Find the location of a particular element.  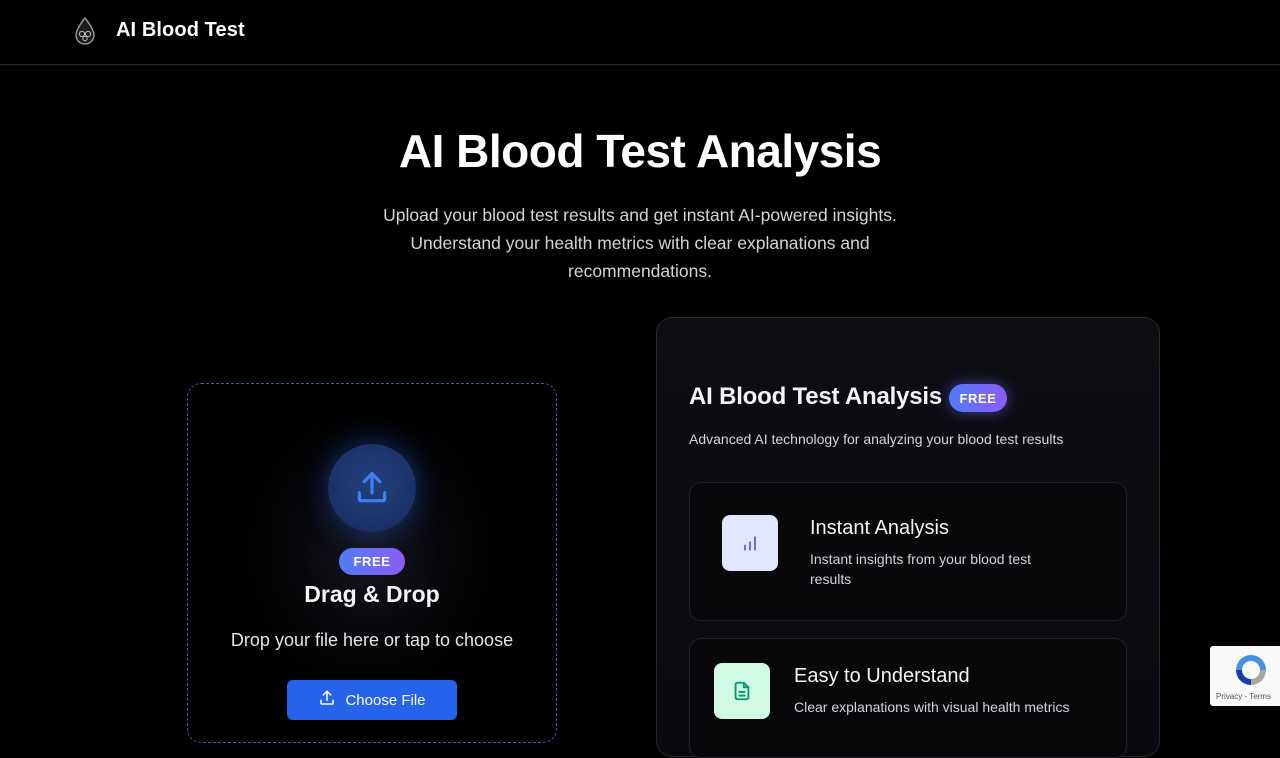

recaptcha-links: Privacy - Terms is located at coordinates (1243, 696).